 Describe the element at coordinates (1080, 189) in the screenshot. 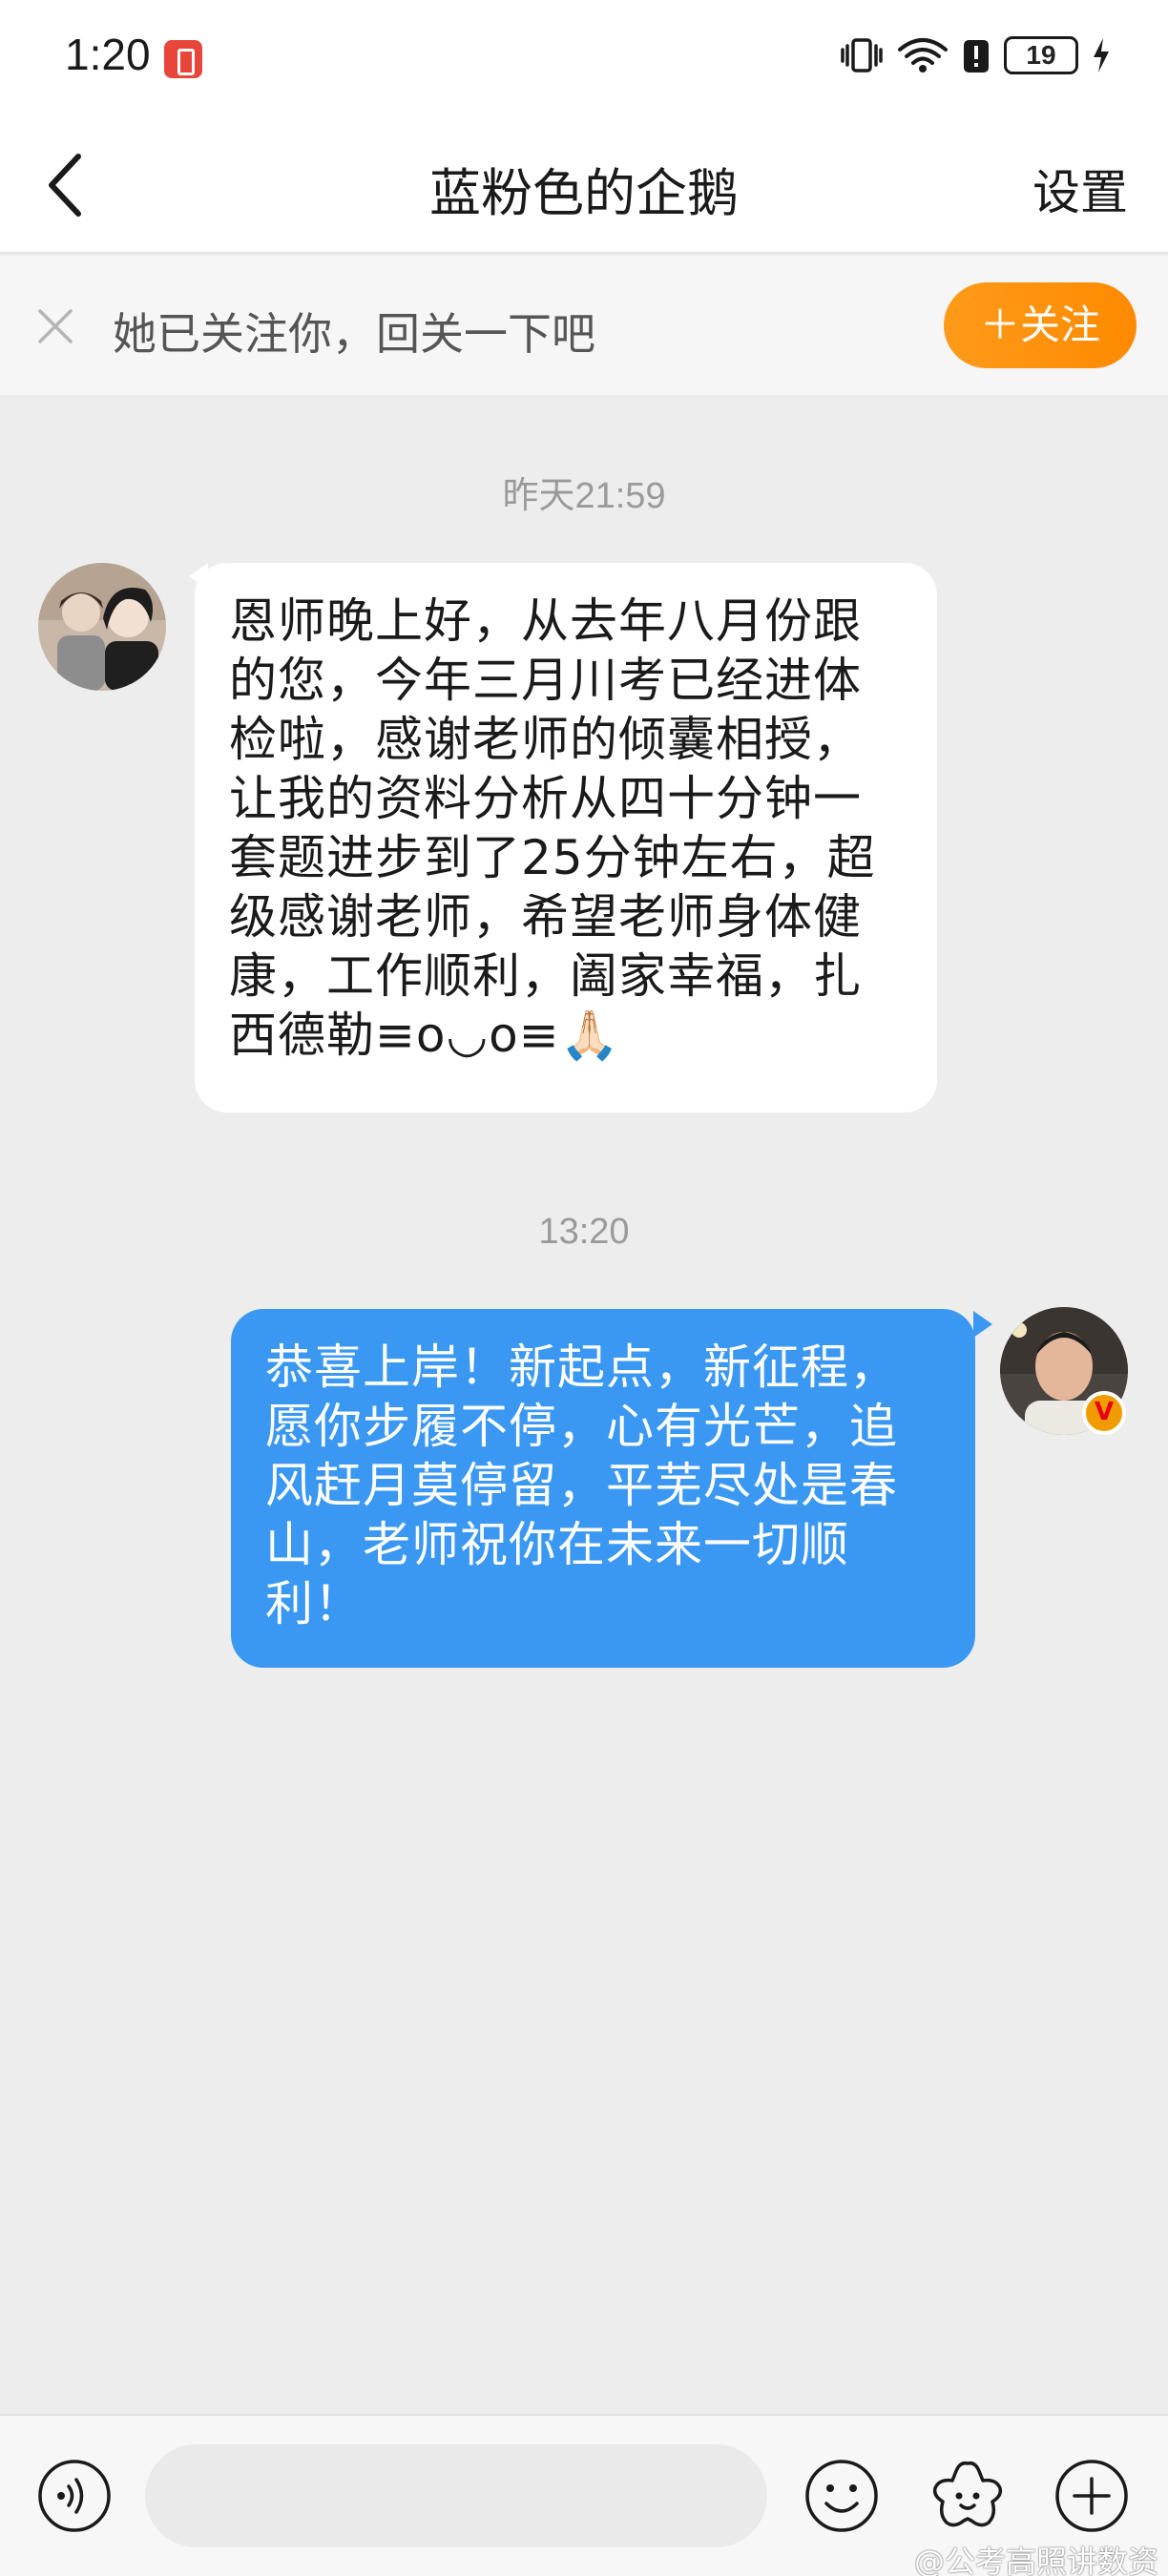

I see `settings-button: 设置` at that location.